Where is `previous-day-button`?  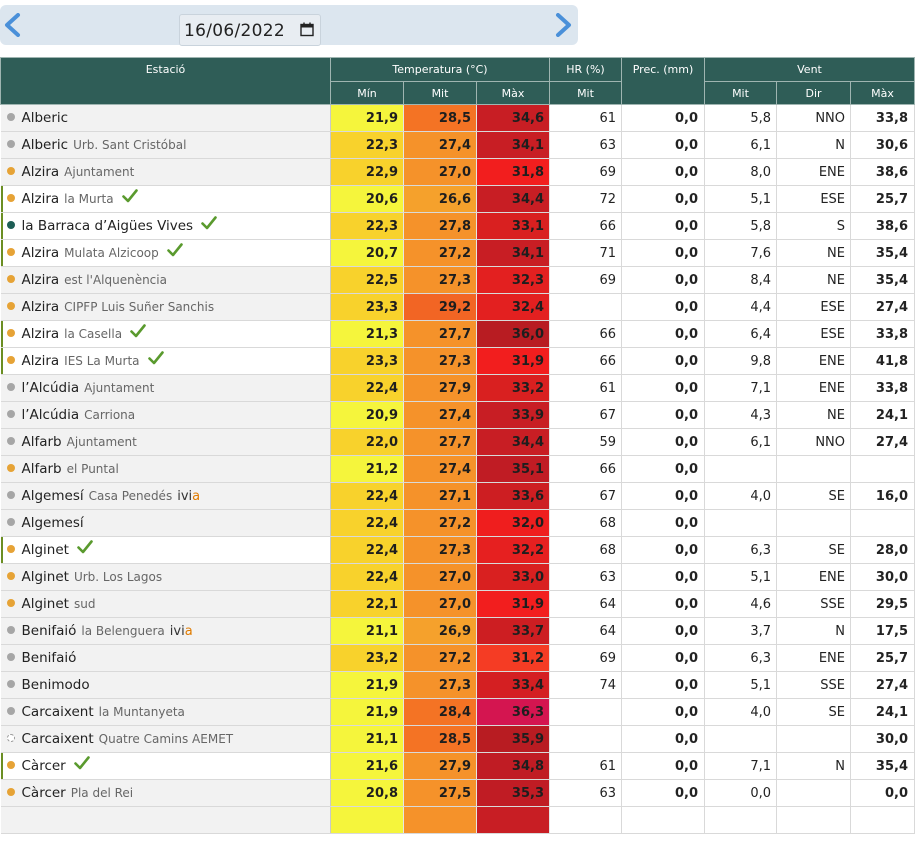
previous-day-button is located at coordinates (13, 25).